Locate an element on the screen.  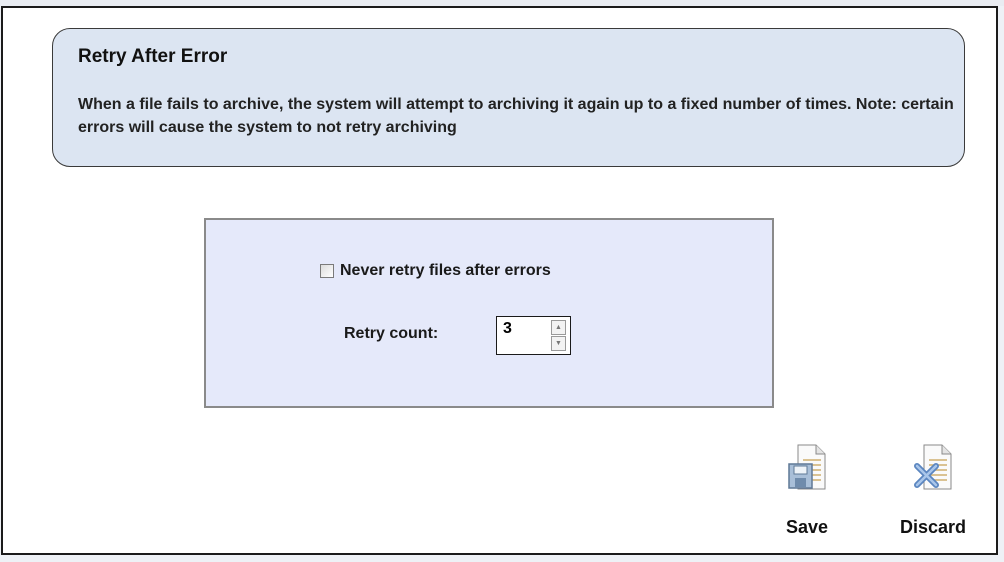
discard-button: Discard is located at coordinates (933, 491).